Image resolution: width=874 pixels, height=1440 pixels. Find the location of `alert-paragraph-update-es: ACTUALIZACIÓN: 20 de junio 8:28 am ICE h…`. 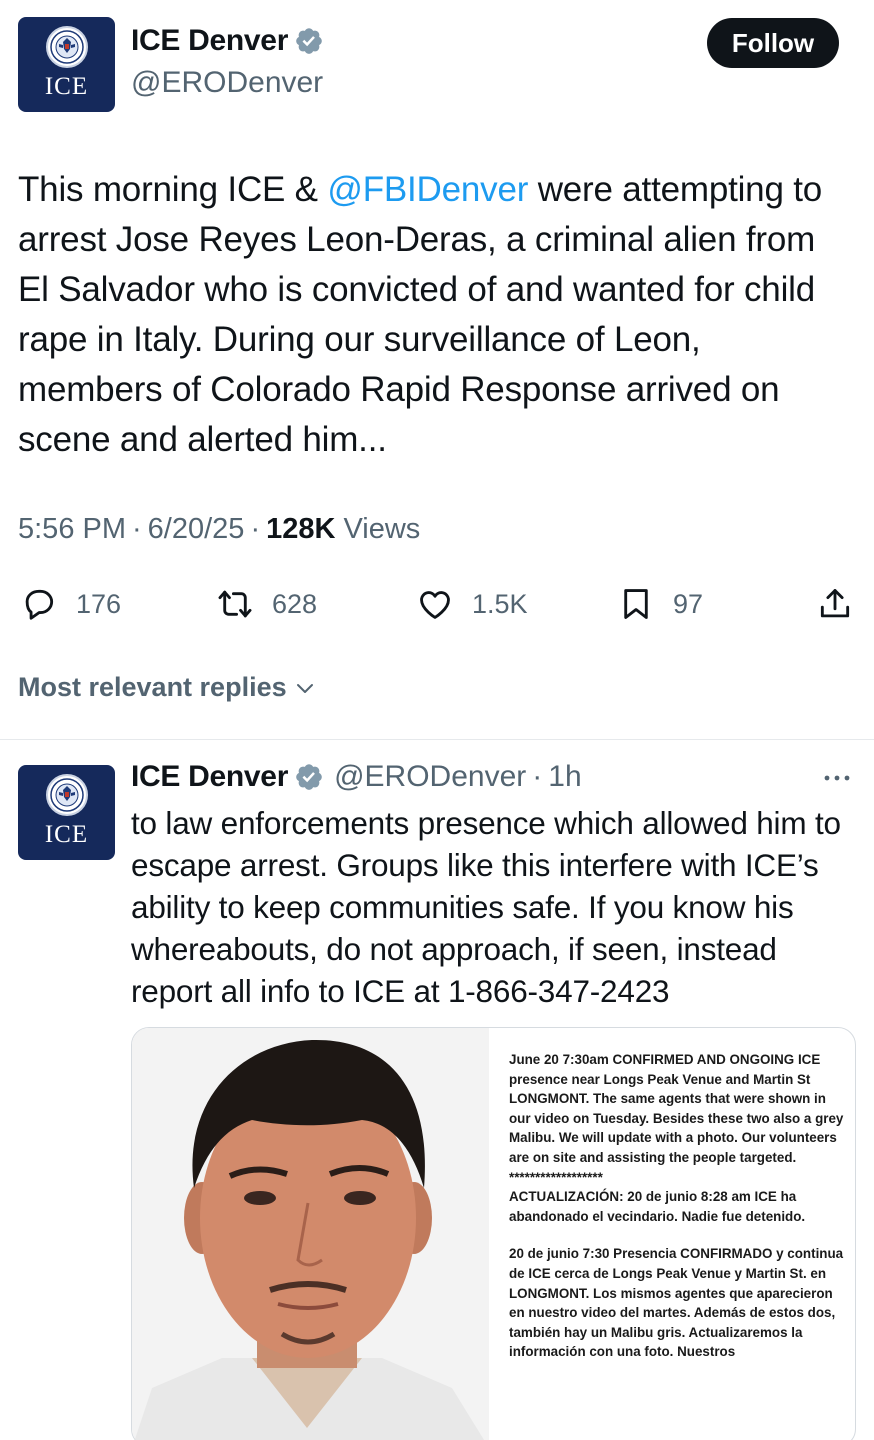

alert-paragraph-update-es: ACTUALIZACIÓN: 20 de junio 8:28 am ICE h… is located at coordinates (657, 1206).